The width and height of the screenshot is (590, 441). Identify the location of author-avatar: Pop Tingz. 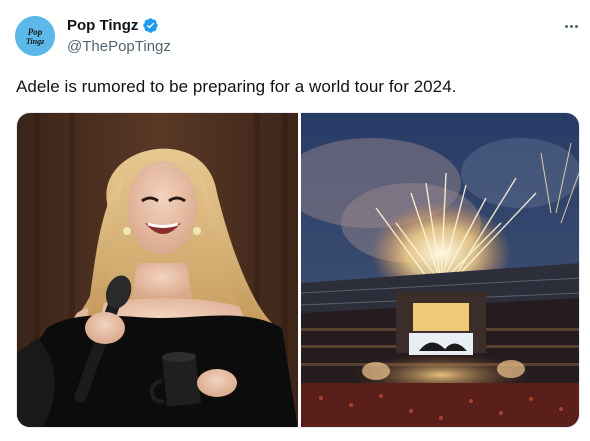
(35, 36).